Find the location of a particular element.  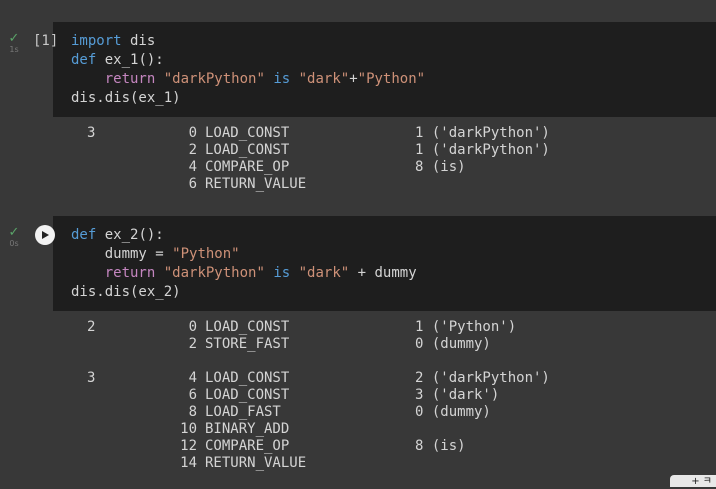

output-offset is located at coordinates (177, 361).